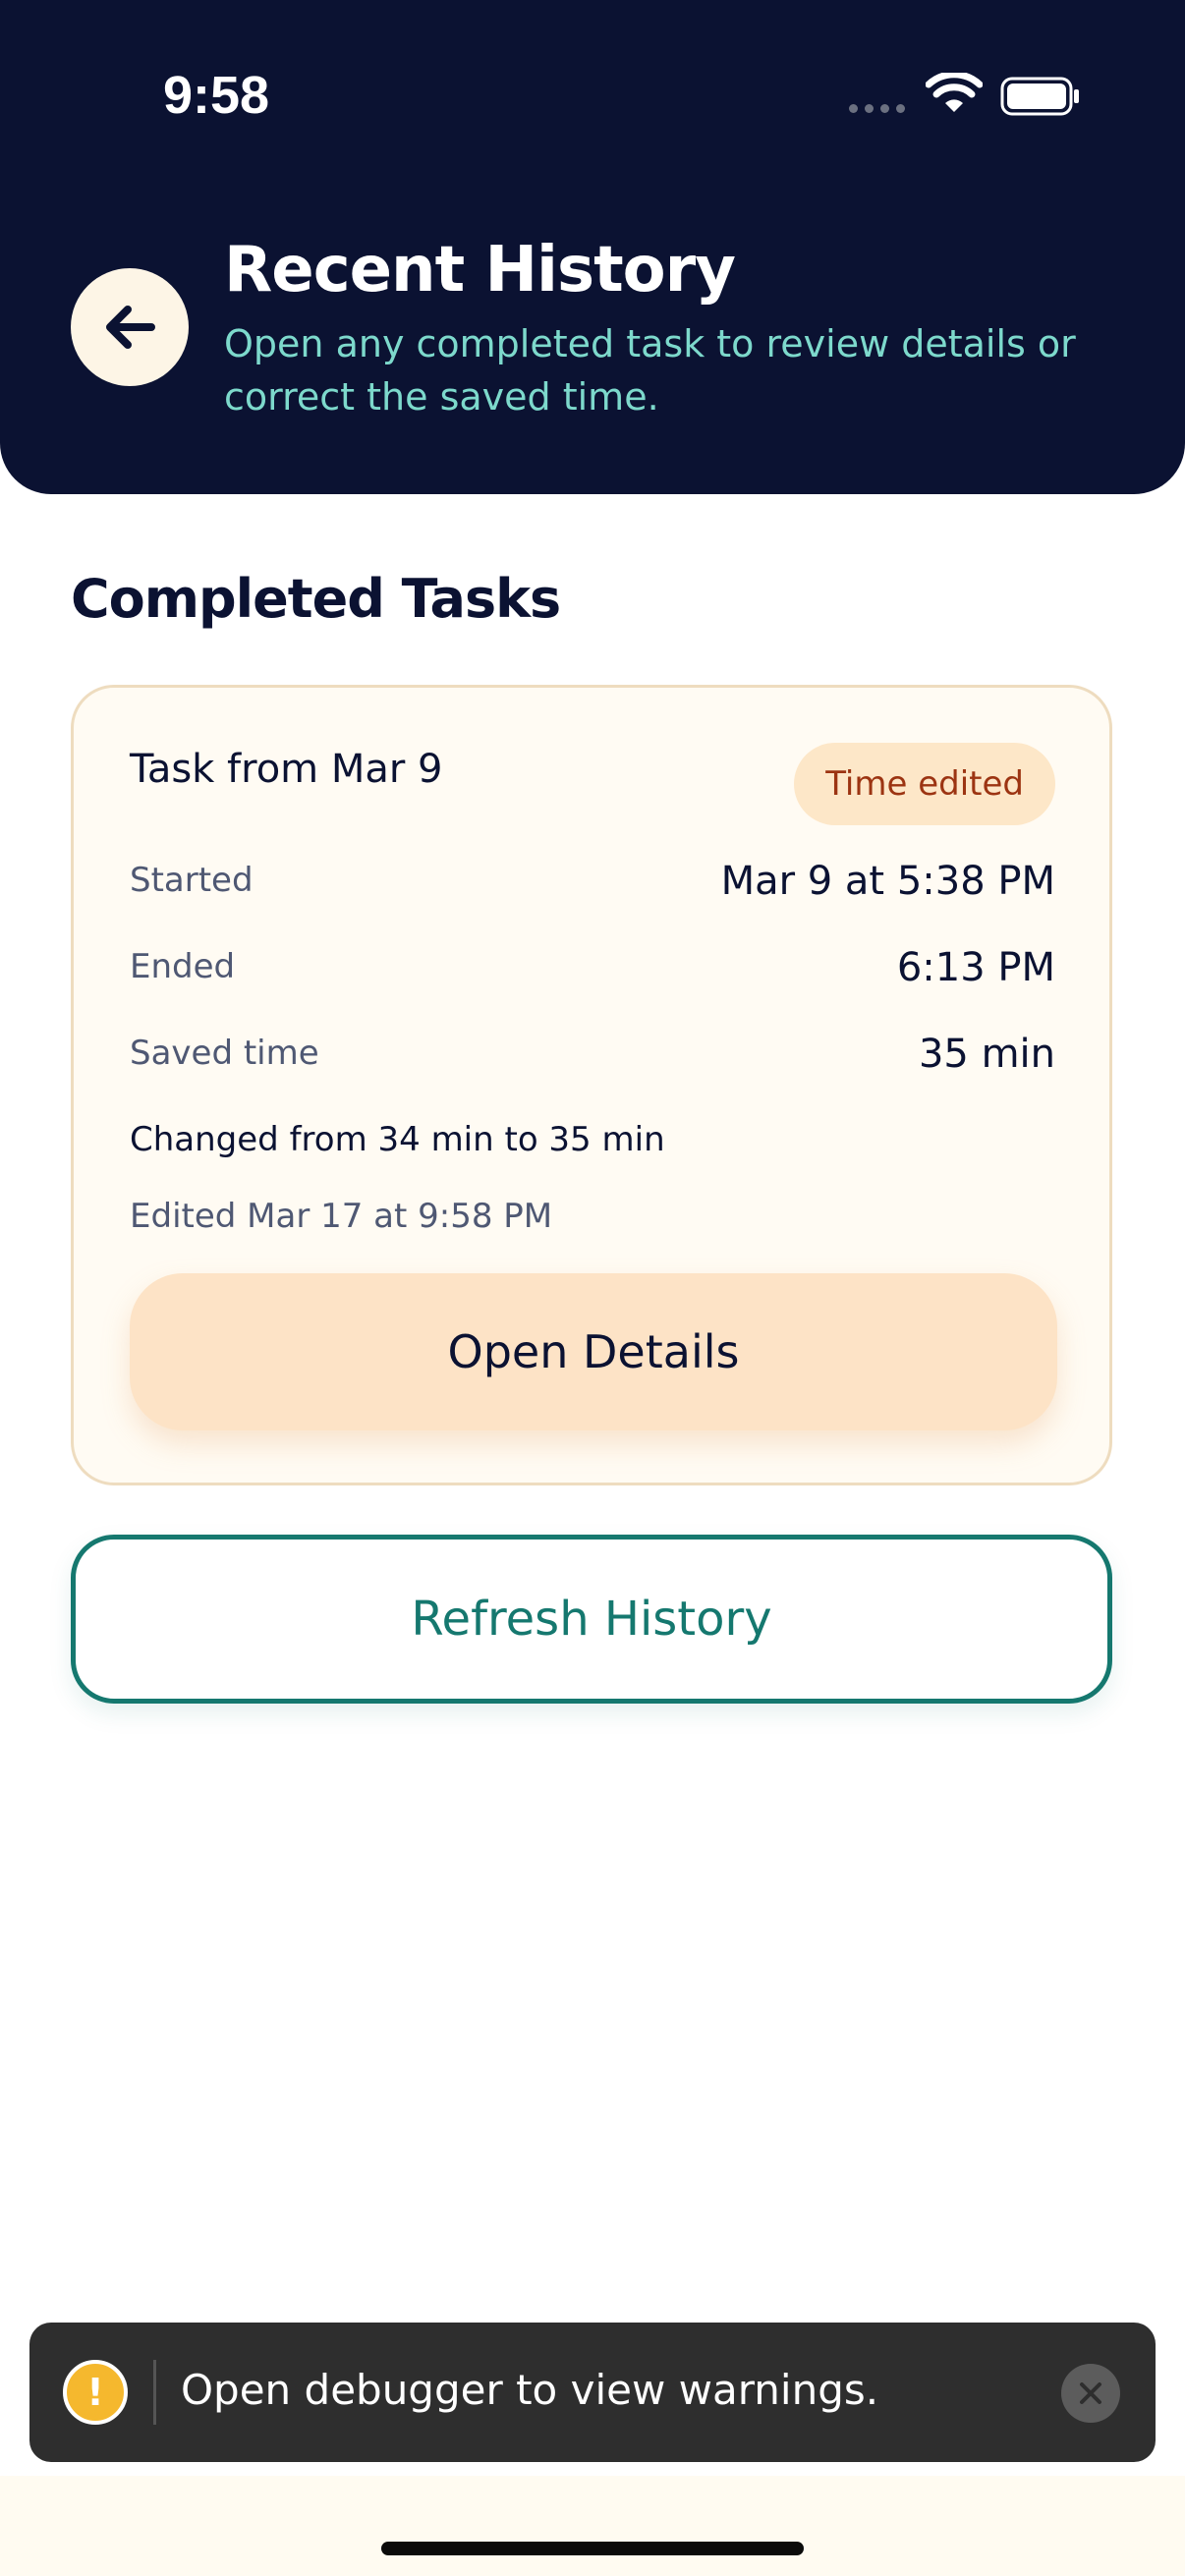 This screenshot has height=2576, width=1185. Describe the element at coordinates (594, 1351) in the screenshot. I see `open-details-button: Open Details` at that location.